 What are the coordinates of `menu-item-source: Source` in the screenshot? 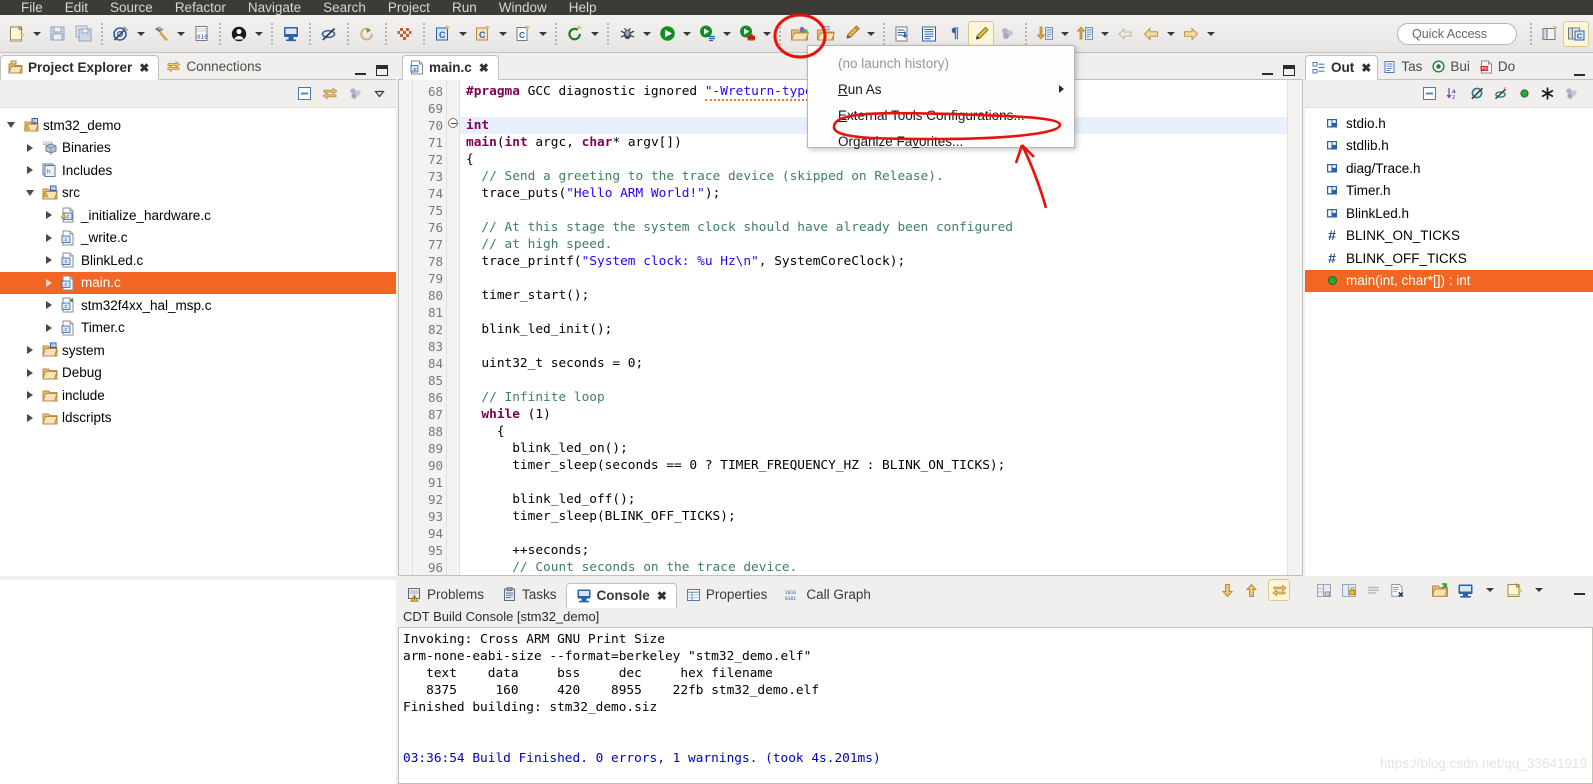 It's located at (131, 7).